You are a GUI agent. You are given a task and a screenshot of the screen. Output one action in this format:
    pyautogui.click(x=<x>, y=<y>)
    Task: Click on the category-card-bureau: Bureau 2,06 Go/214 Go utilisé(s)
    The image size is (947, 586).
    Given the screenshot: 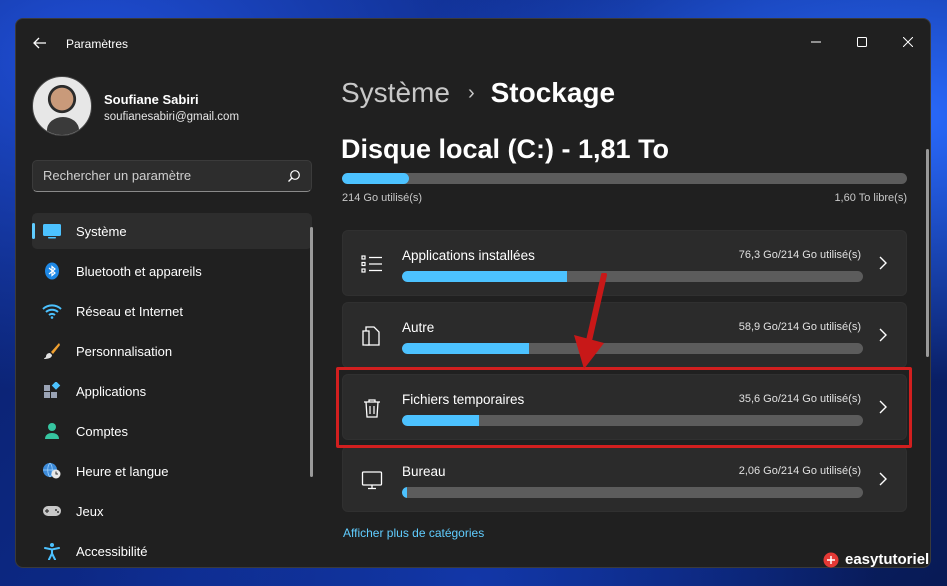 What is the action you would take?
    pyautogui.click(x=624, y=479)
    